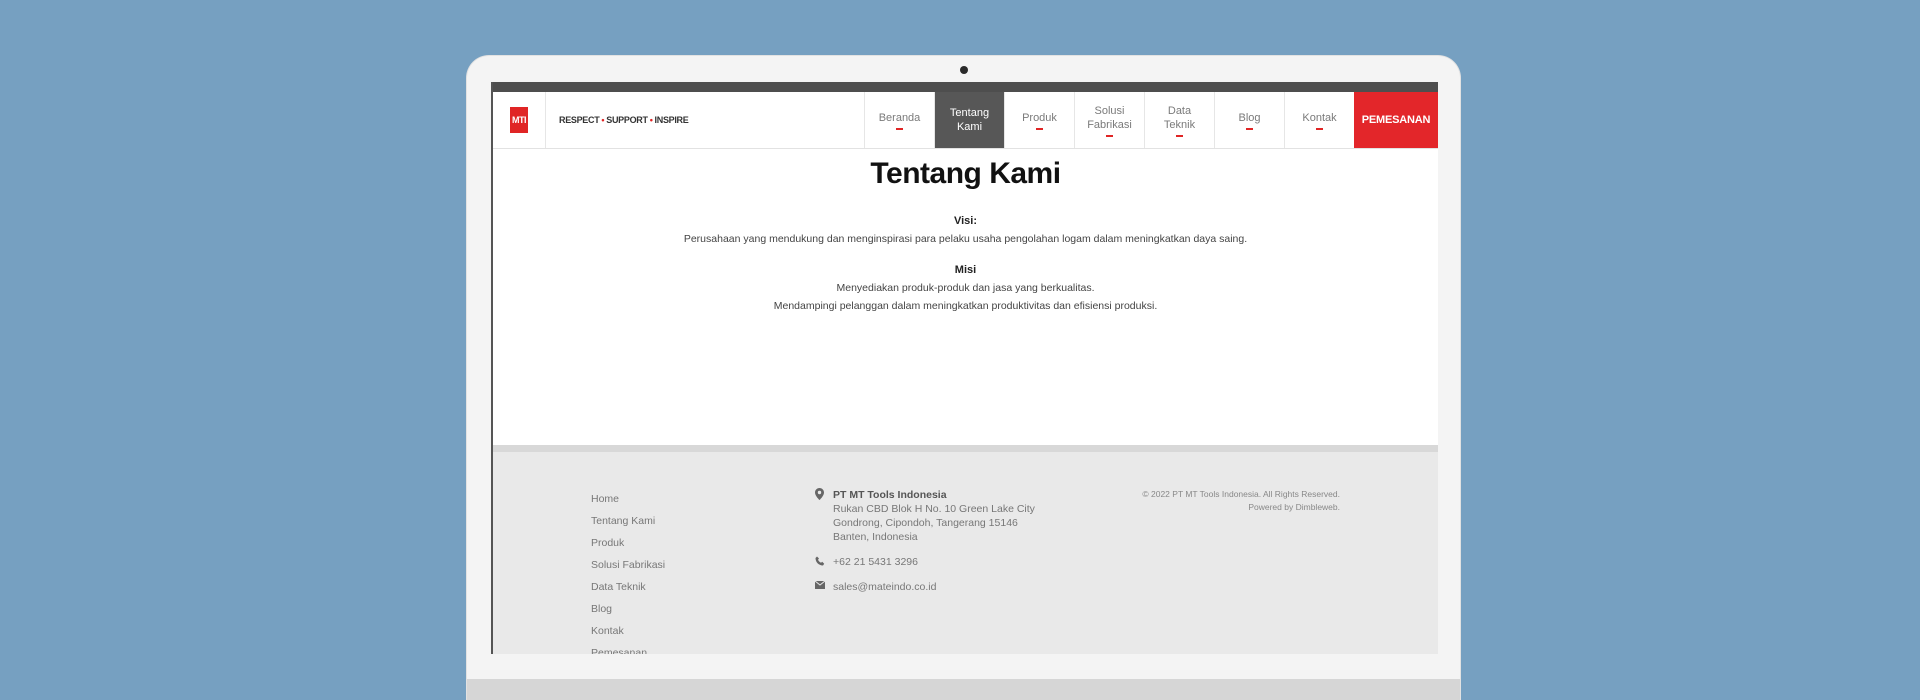 Image resolution: width=1920 pixels, height=700 pixels. Describe the element at coordinates (925, 523) in the screenshot. I see `address-line: Gondrong, Cipondoh, Tangerang 15146` at that location.